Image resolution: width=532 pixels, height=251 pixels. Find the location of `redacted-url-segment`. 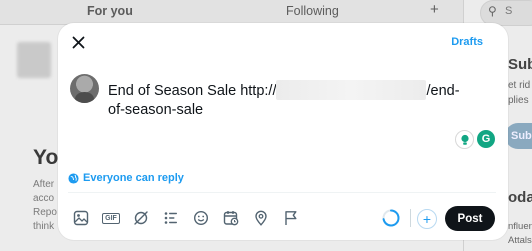

redacted-url-segment is located at coordinates (351, 90).